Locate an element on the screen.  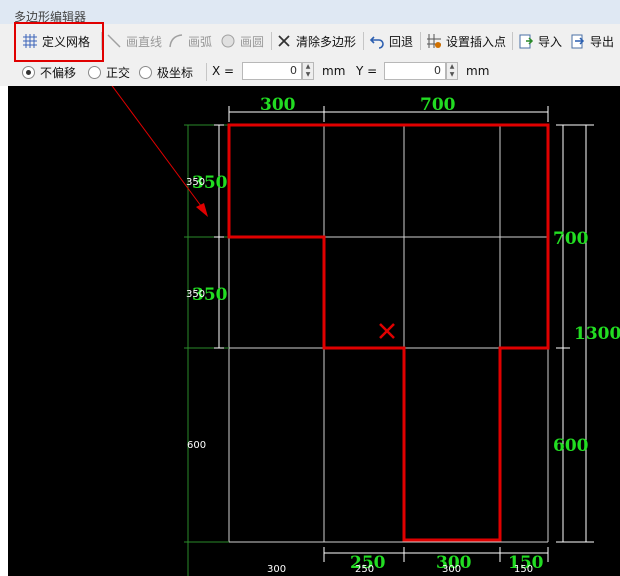
circle-icon is located at coordinates (228, 41).